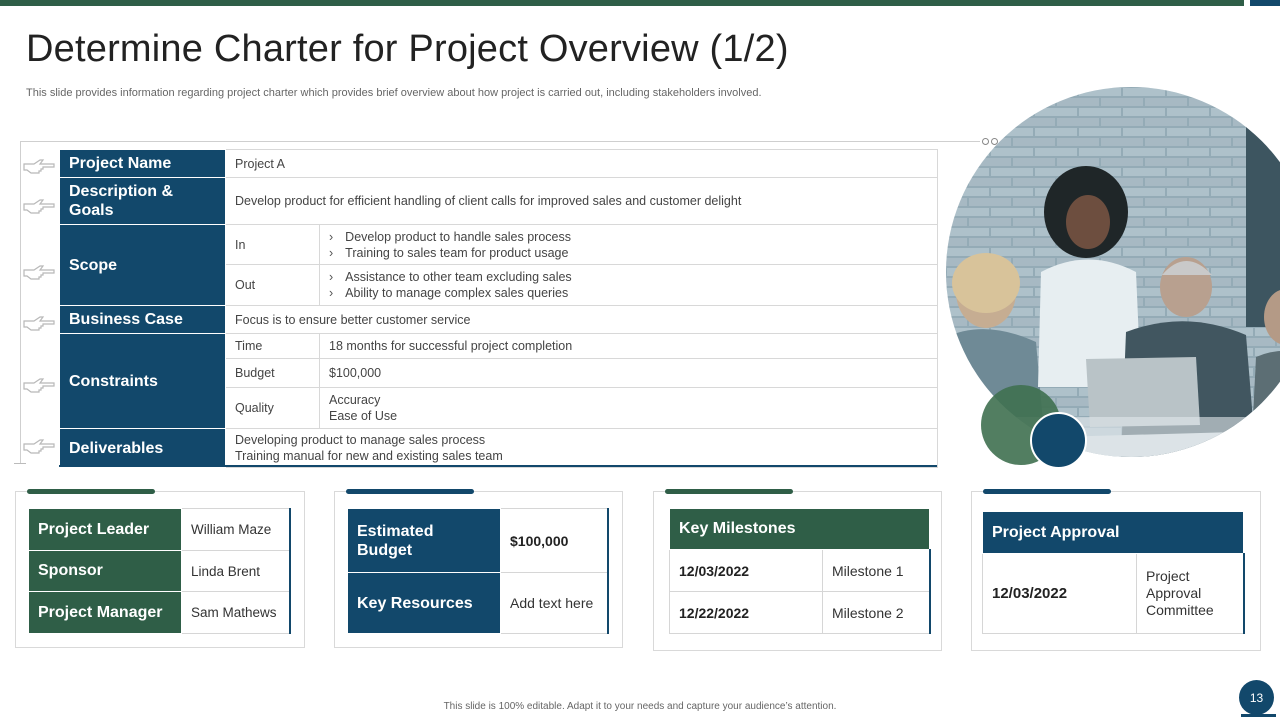 This screenshot has width=1280, height=720. Describe the element at coordinates (450, 236) in the screenshot. I see `list-item: › Develop product to handle sales process` at that location.